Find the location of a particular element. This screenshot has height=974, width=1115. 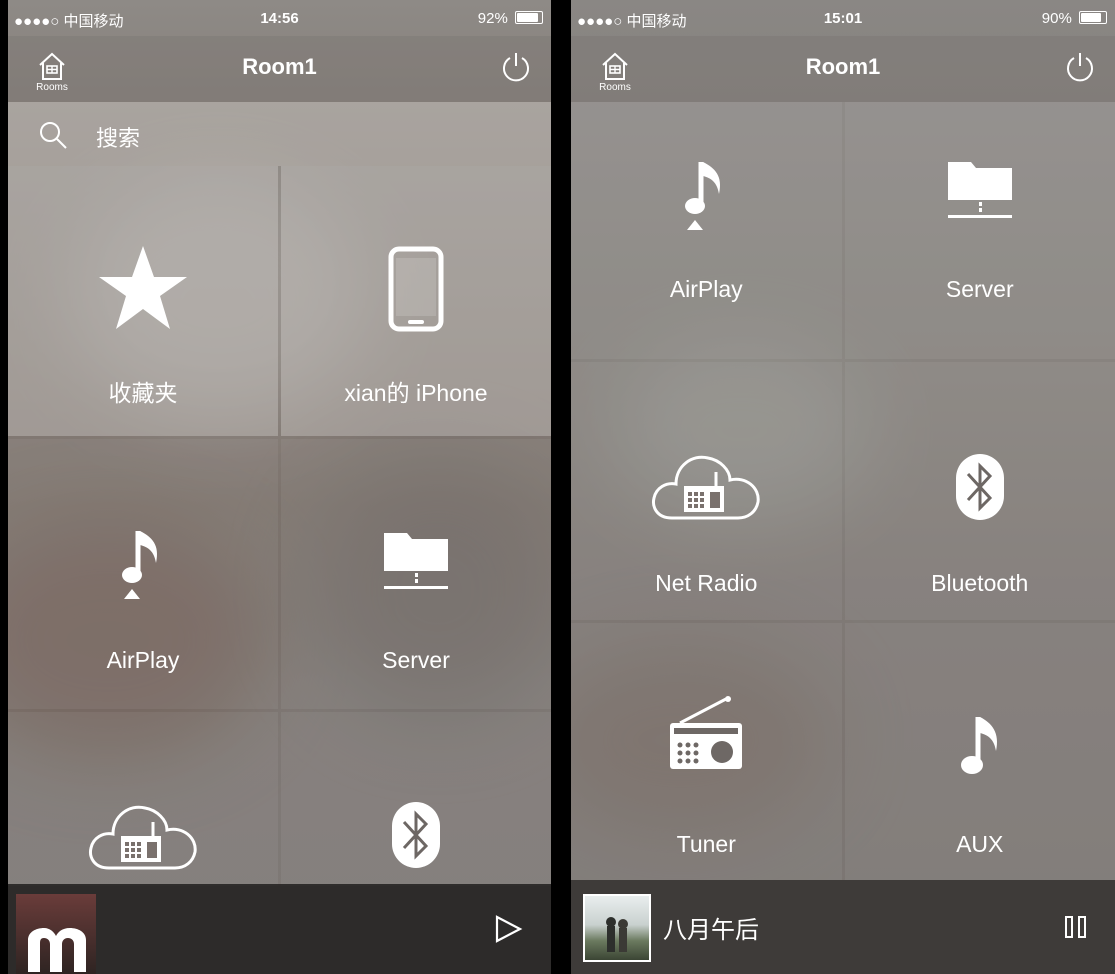

source-tile-bluetooth: Bluetooth is located at coordinates (979, 491).